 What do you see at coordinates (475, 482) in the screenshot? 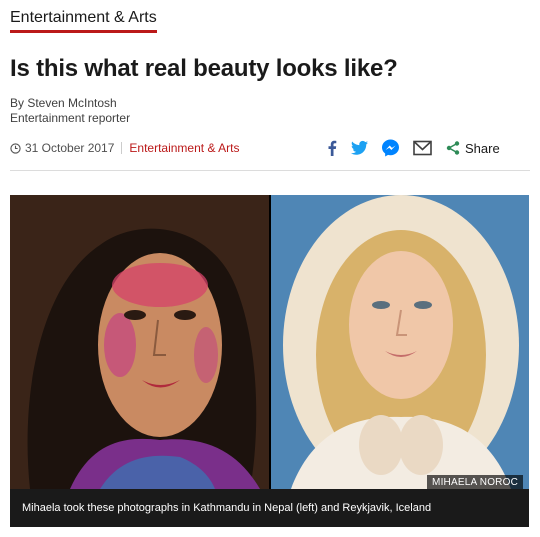
I see `photo-credit: MIHAELA NOROC` at bounding box center [475, 482].